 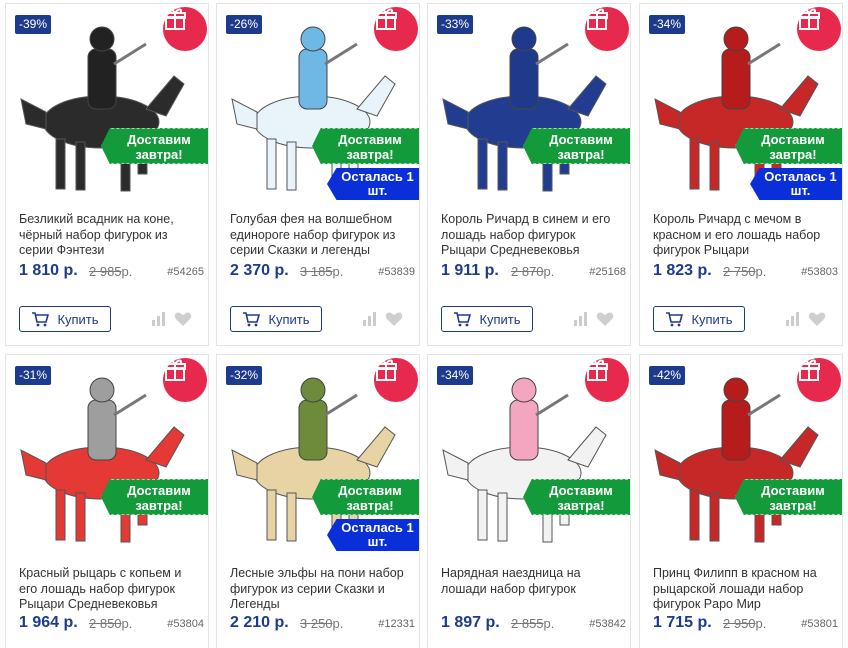 I want to click on old-price: 3 185р., so click(x=321, y=271).